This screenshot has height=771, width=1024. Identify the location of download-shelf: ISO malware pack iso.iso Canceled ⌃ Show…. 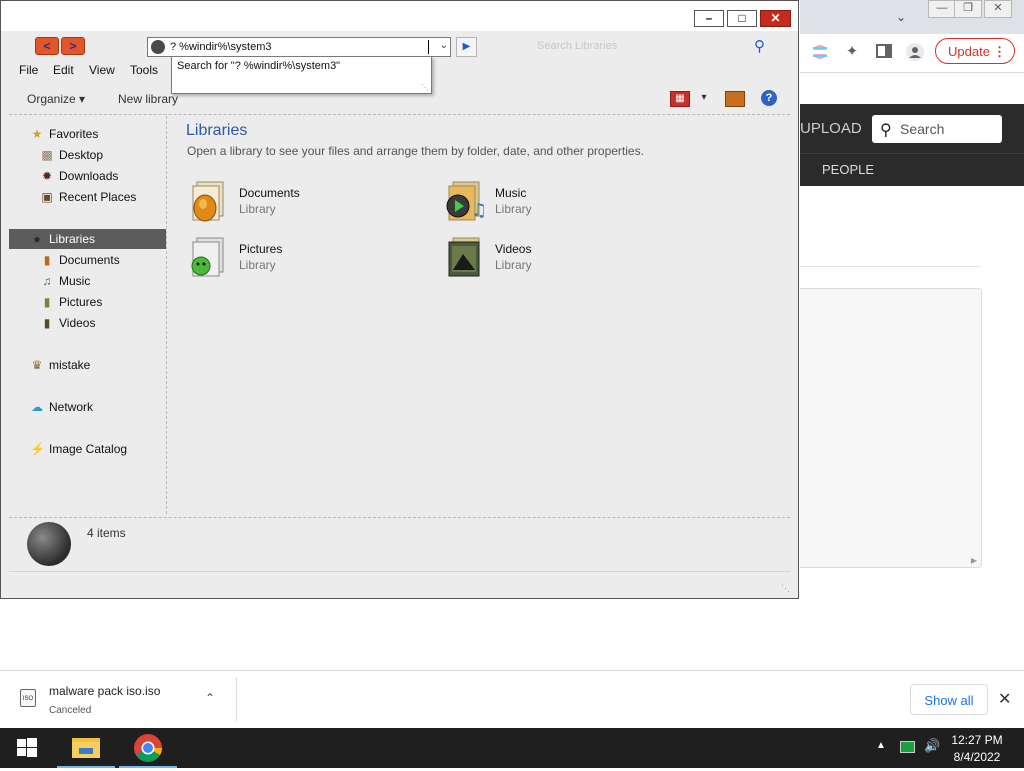
(512, 699).